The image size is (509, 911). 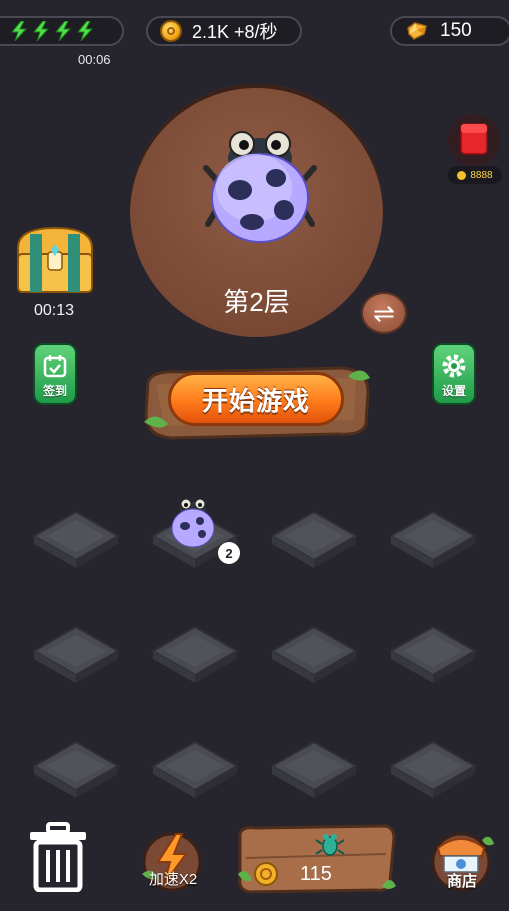 What do you see at coordinates (58, 857) in the screenshot?
I see `trash-icon` at bounding box center [58, 857].